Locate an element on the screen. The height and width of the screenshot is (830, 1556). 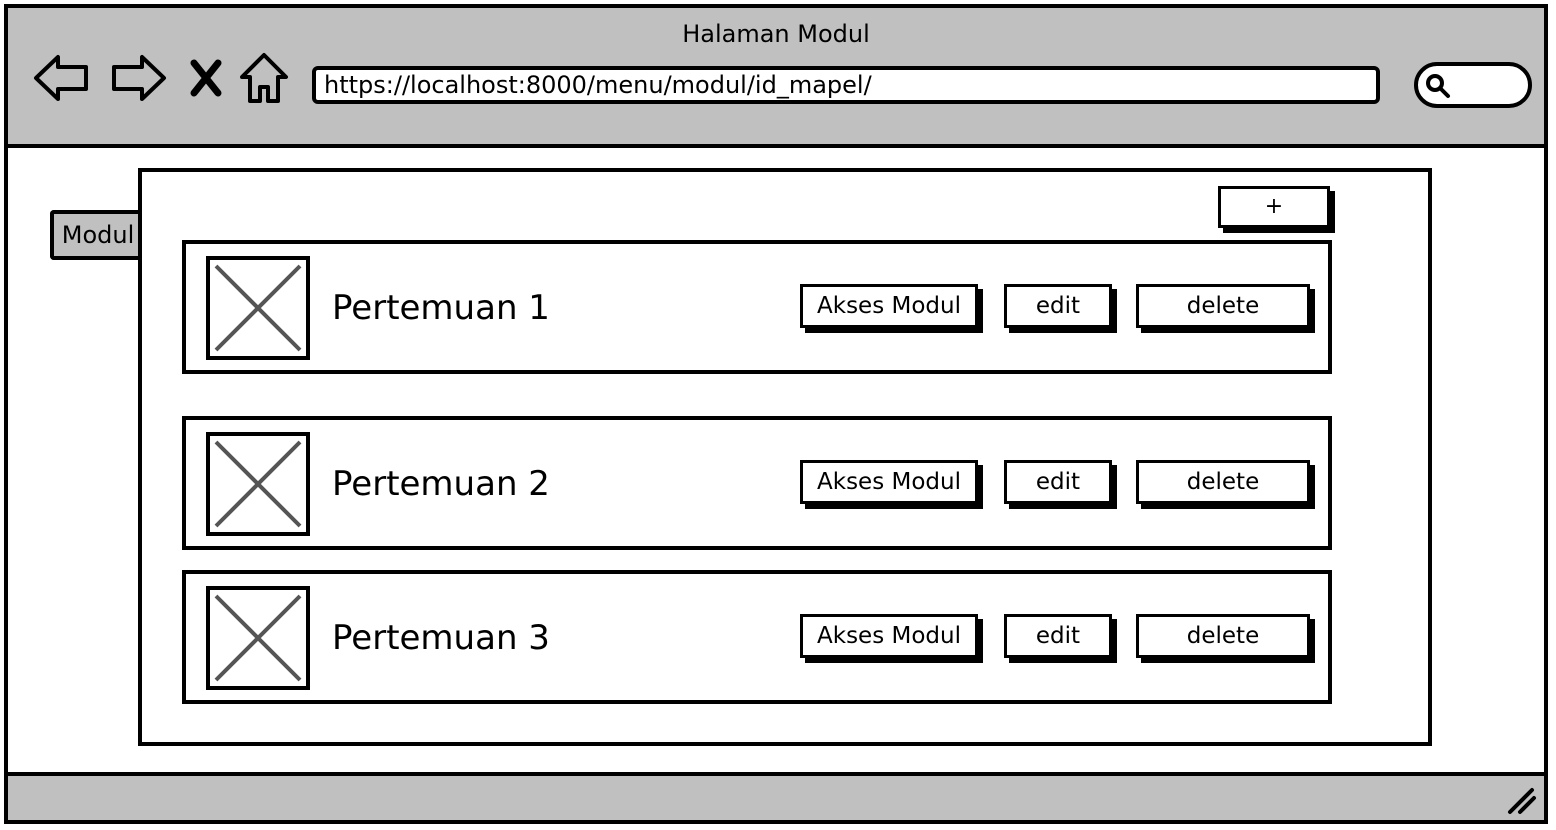
modul-title: Pertemuan 1 is located at coordinates (441, 308).